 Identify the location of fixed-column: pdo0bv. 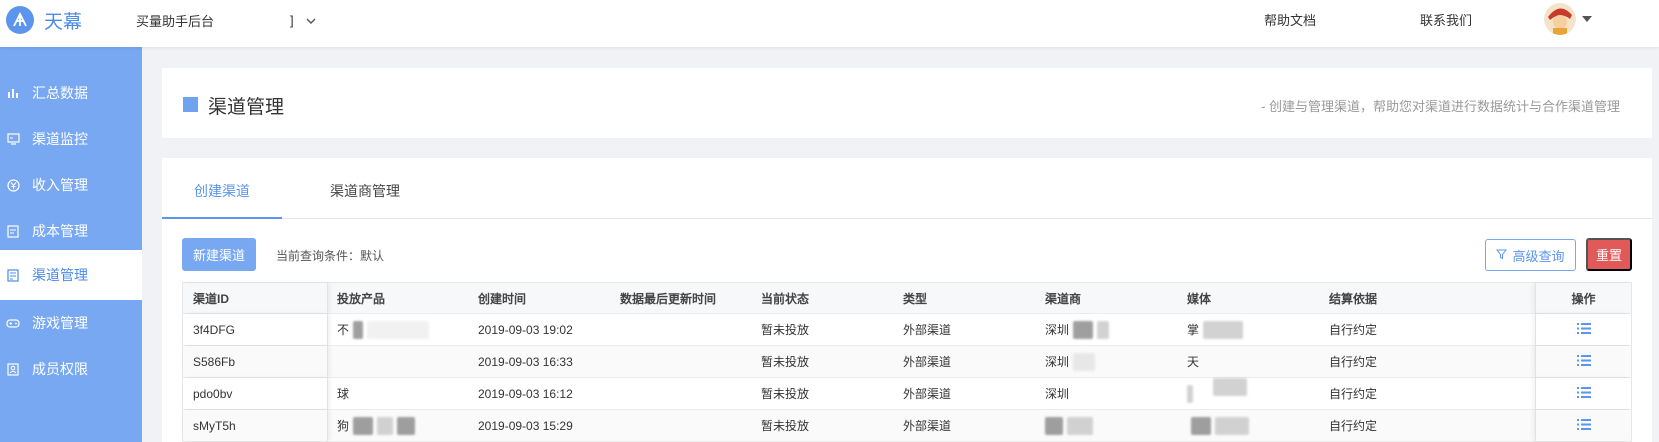
(255, 393).